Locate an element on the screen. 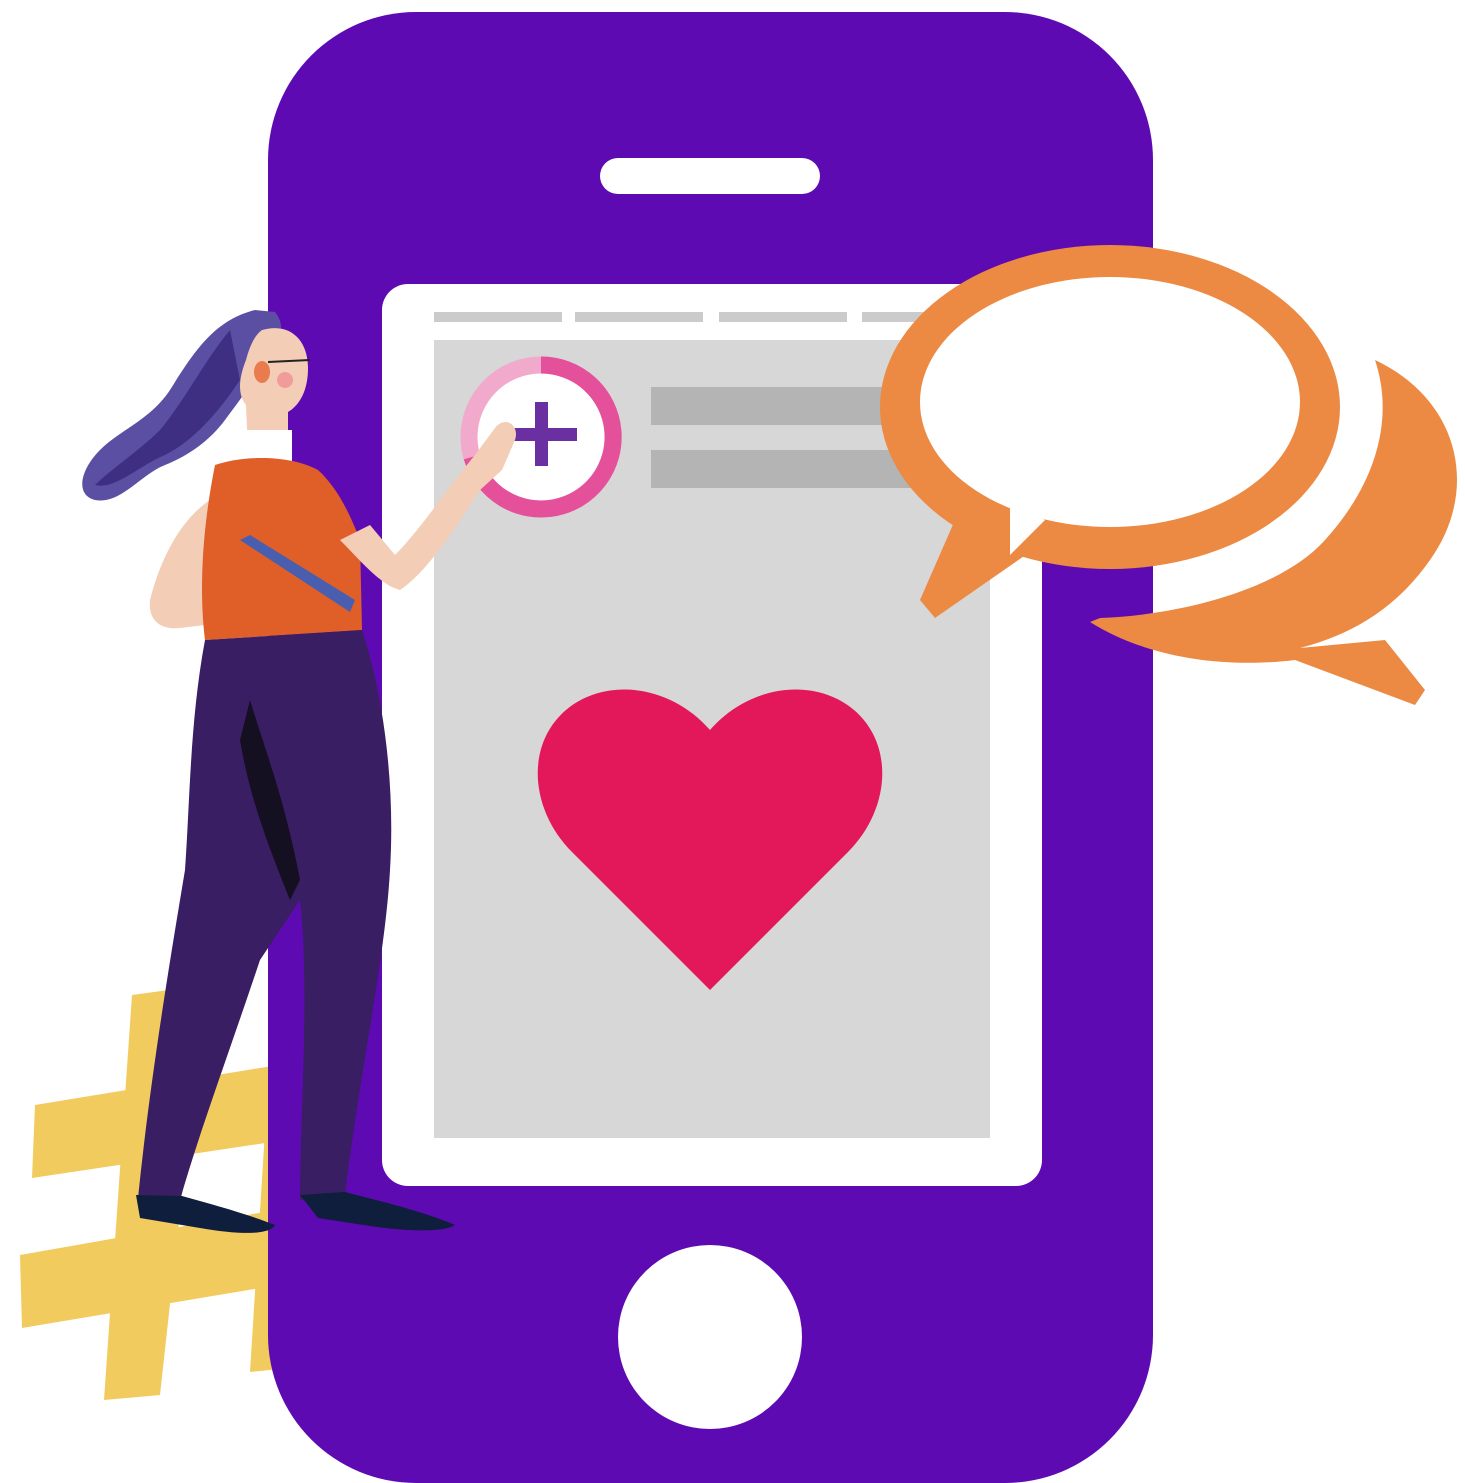 This screenshot has height=1483, width=1465. home-button-icon is located at coordinates (710, 1337).